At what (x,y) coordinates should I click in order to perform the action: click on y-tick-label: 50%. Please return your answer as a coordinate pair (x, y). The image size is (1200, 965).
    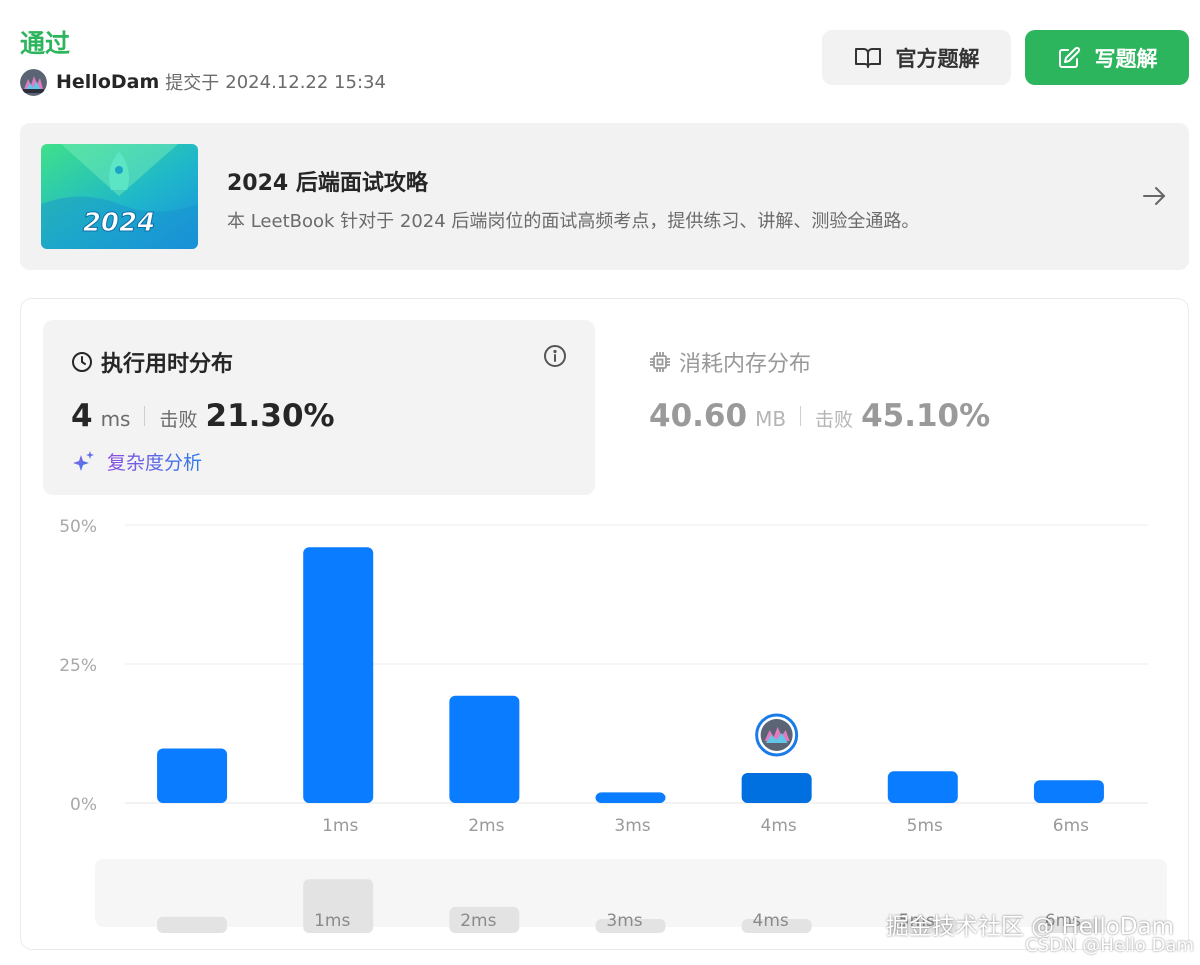
    Looking at the image, I should click on (78, 527).